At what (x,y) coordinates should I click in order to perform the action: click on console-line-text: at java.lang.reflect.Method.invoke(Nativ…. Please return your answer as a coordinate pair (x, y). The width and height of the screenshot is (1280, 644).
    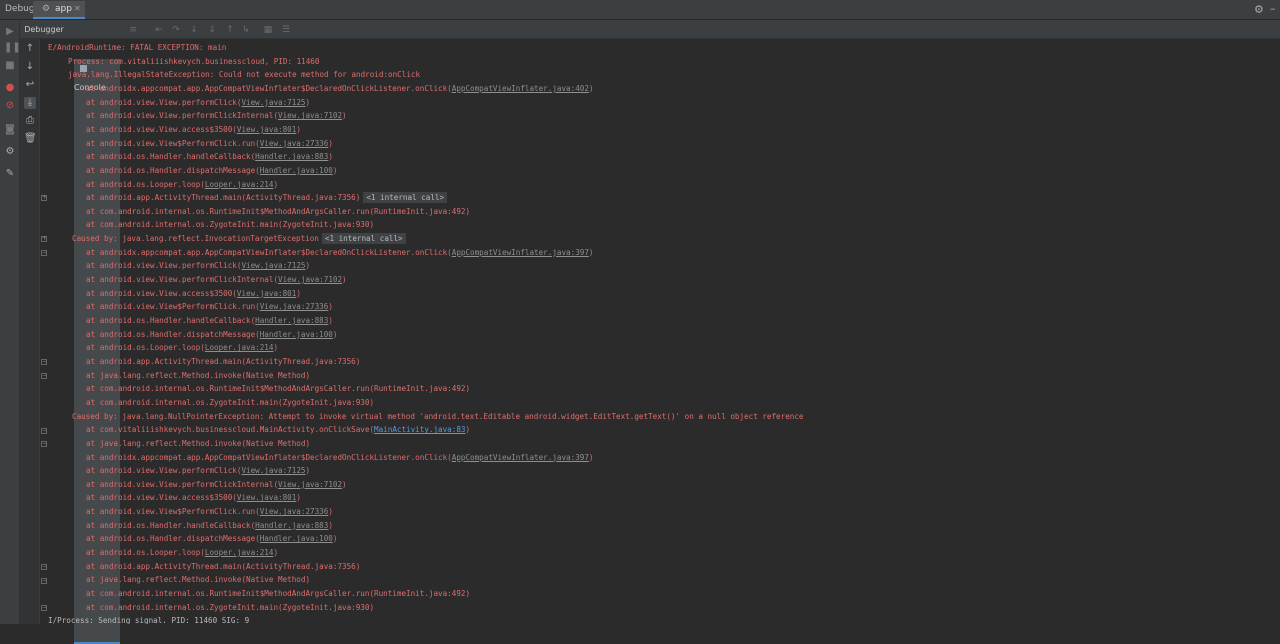
    Looking at the image, I should click on (198, 443).